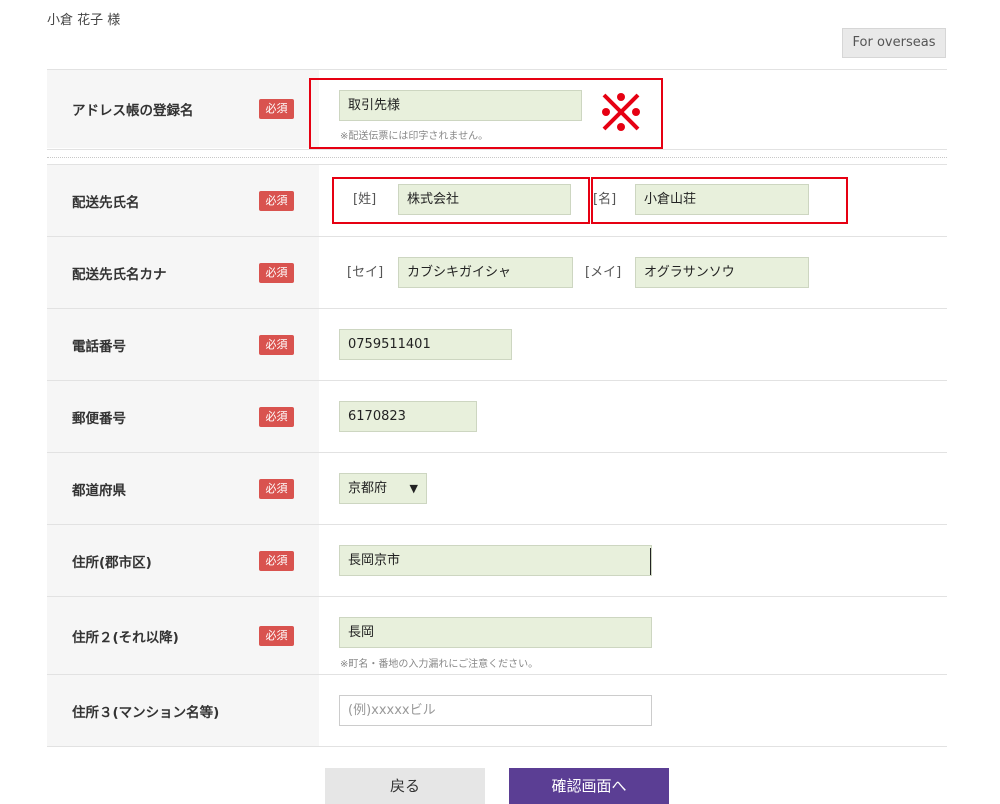 The image size is (1000, 804). I want to click on address3-label: 住所３(マンション名等), so click(146, 712).